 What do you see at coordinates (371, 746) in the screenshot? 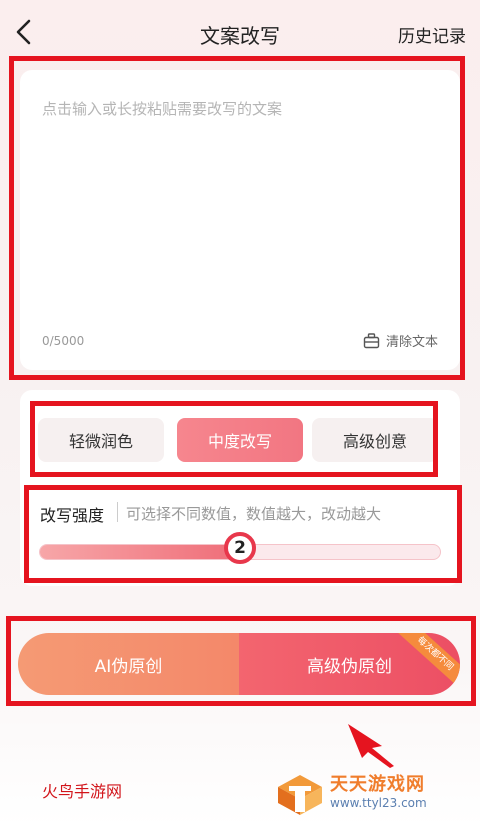
I see `annotation-arrow-icon` at bounding box center [371, 746].